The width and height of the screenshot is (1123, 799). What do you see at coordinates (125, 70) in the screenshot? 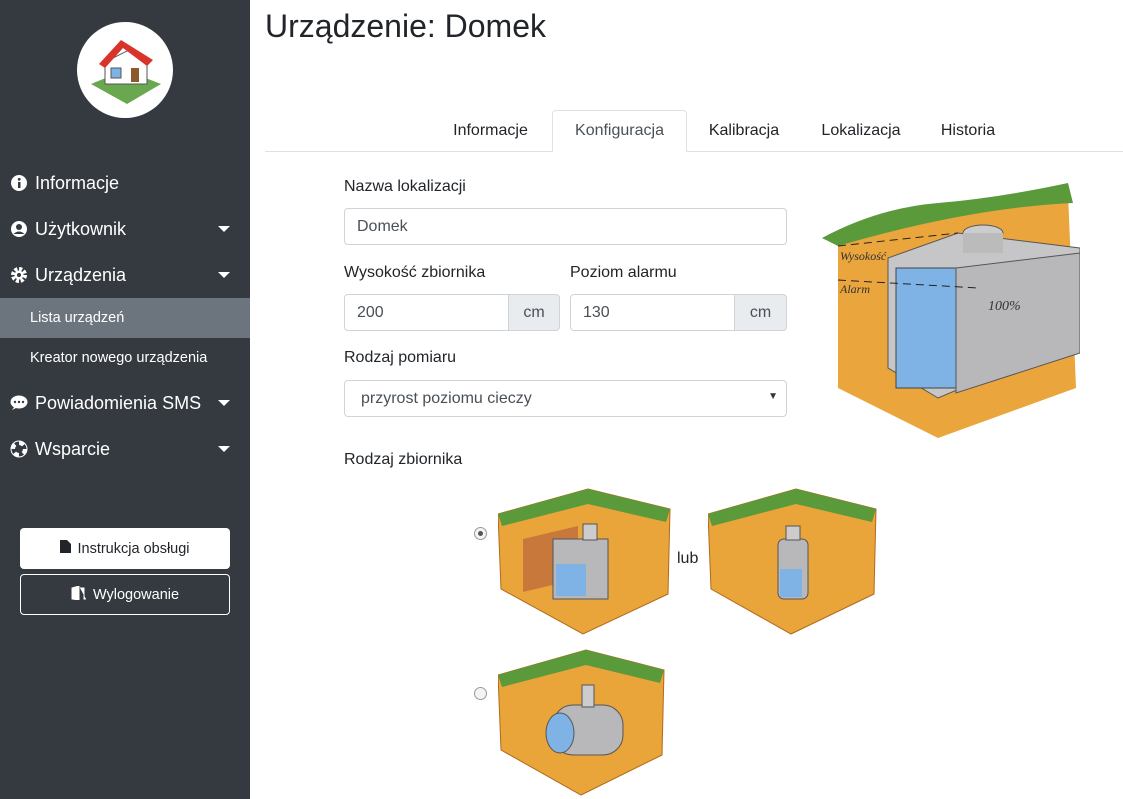
I see `logo` at bounding box center [125, 70].